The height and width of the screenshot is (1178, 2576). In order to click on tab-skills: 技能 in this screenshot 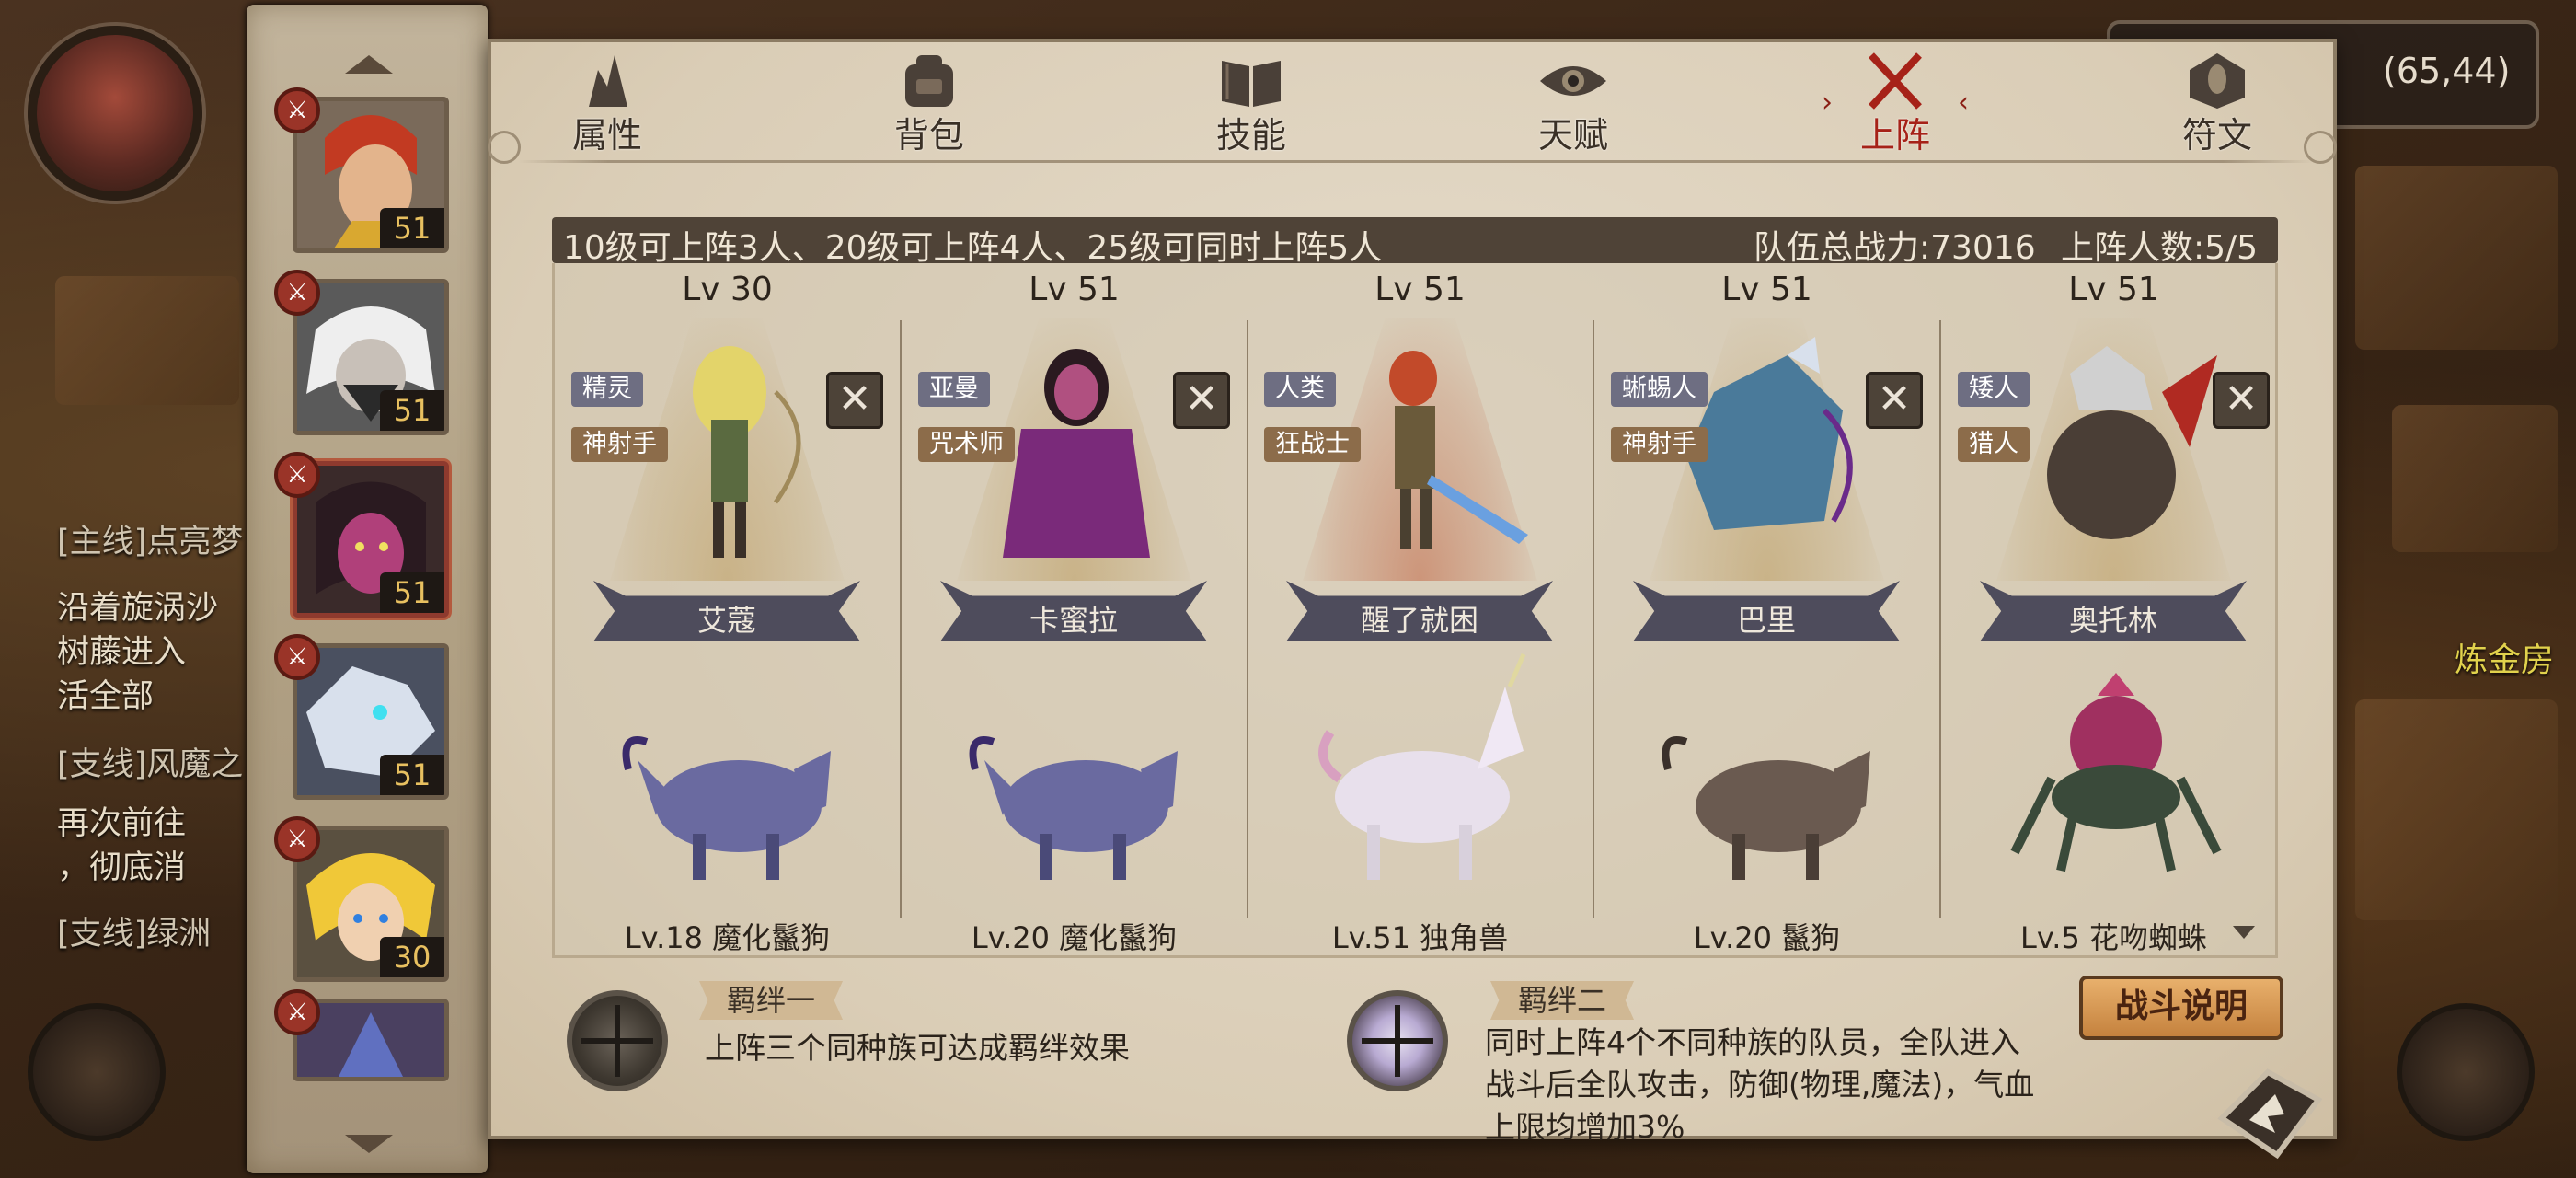, I will do `click(1251, 107)`.